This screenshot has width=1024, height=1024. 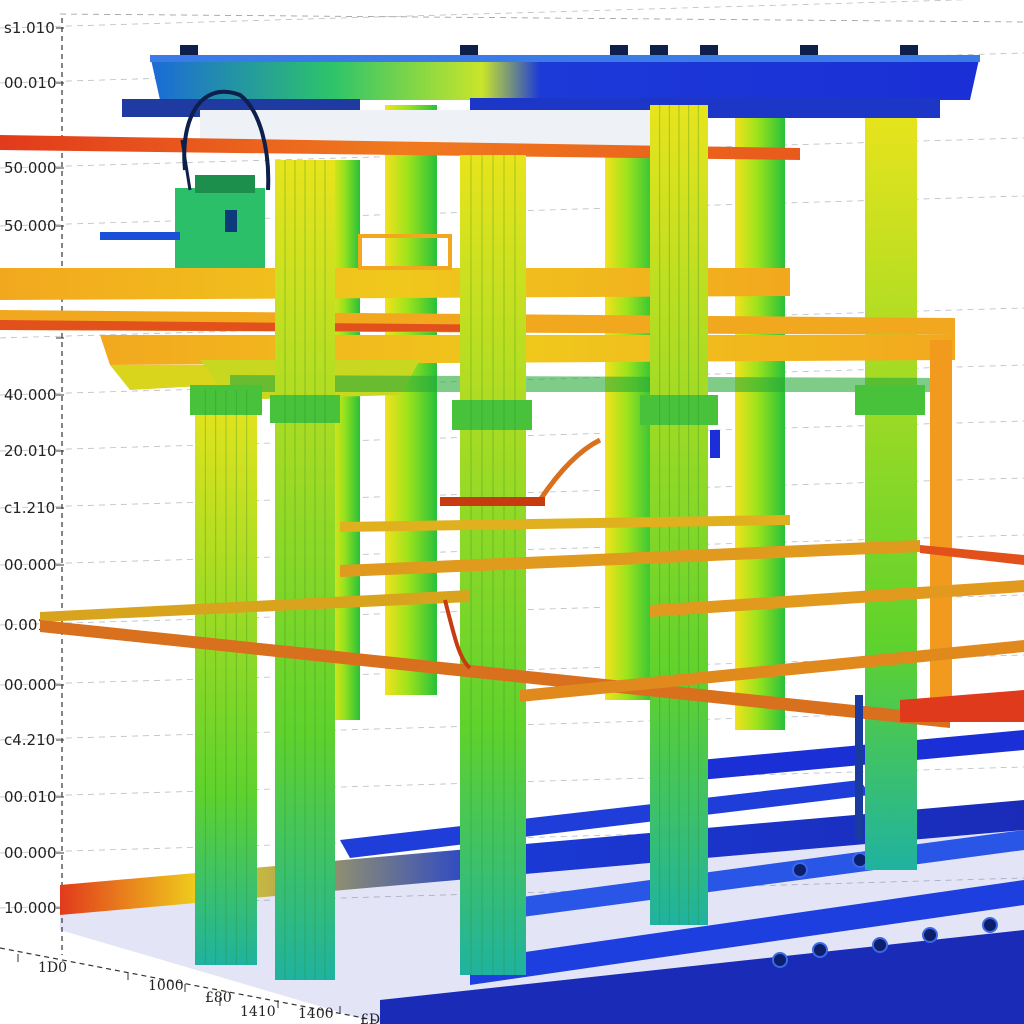 What do you see at coordinates (29, 508) in the screenshot?
I see `y-tick-label: c1.210` at bounding box center [29, 508].